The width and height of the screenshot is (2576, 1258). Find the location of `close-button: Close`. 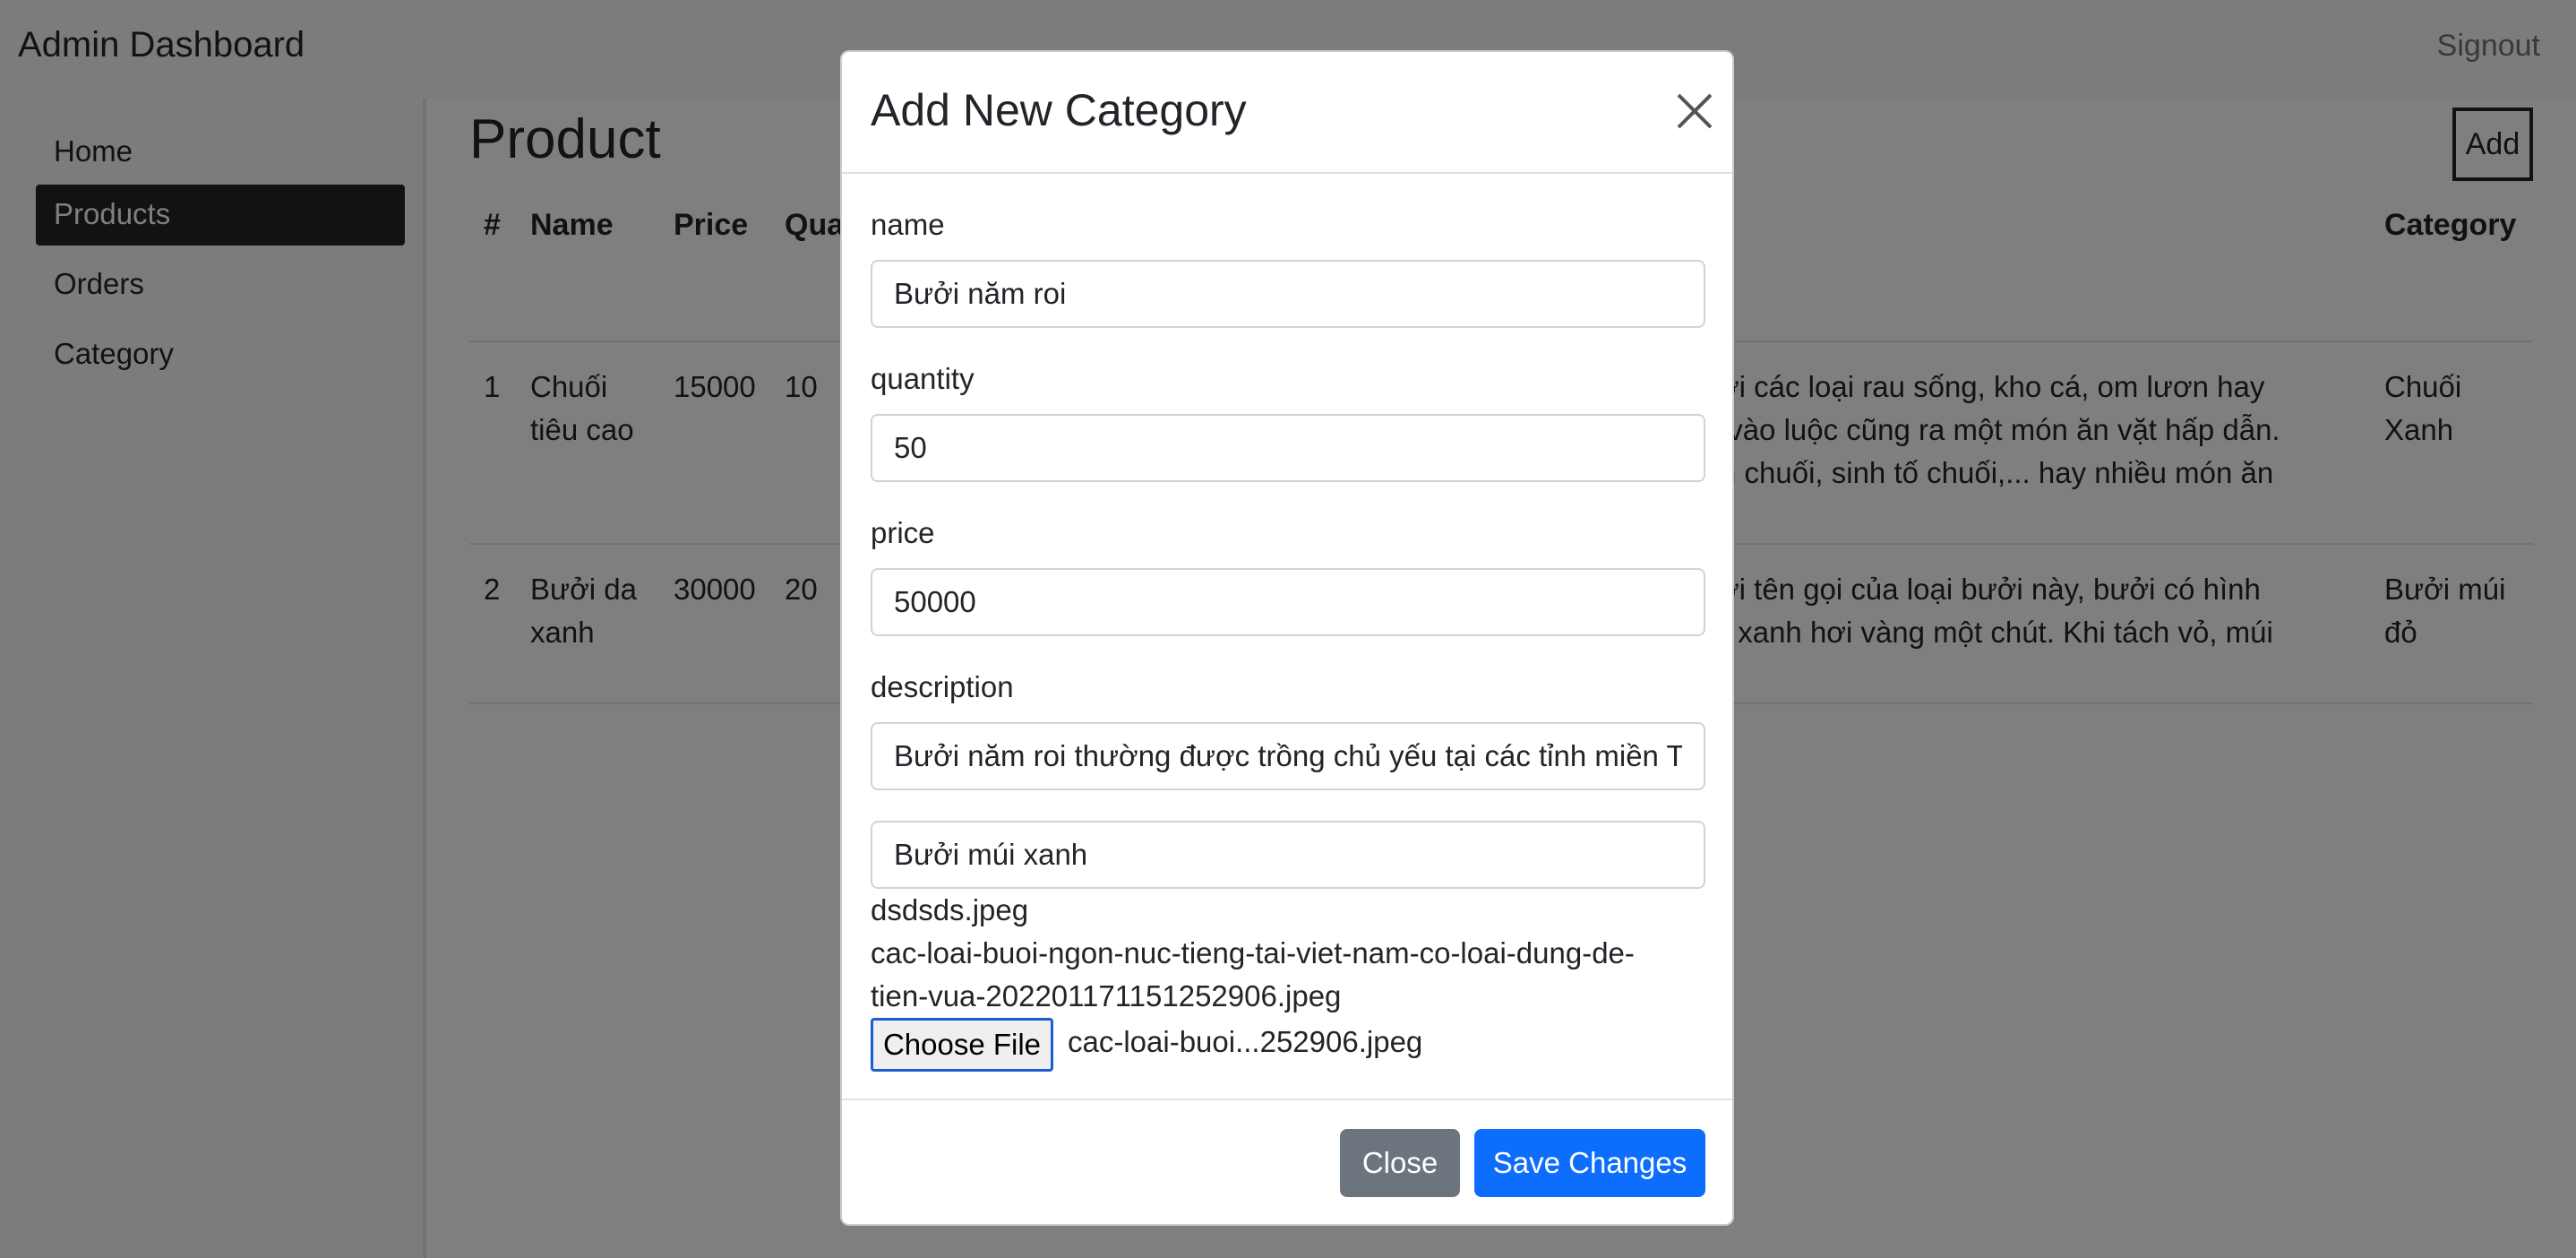

close-button: Close is located at coordinates (1400, 1163).